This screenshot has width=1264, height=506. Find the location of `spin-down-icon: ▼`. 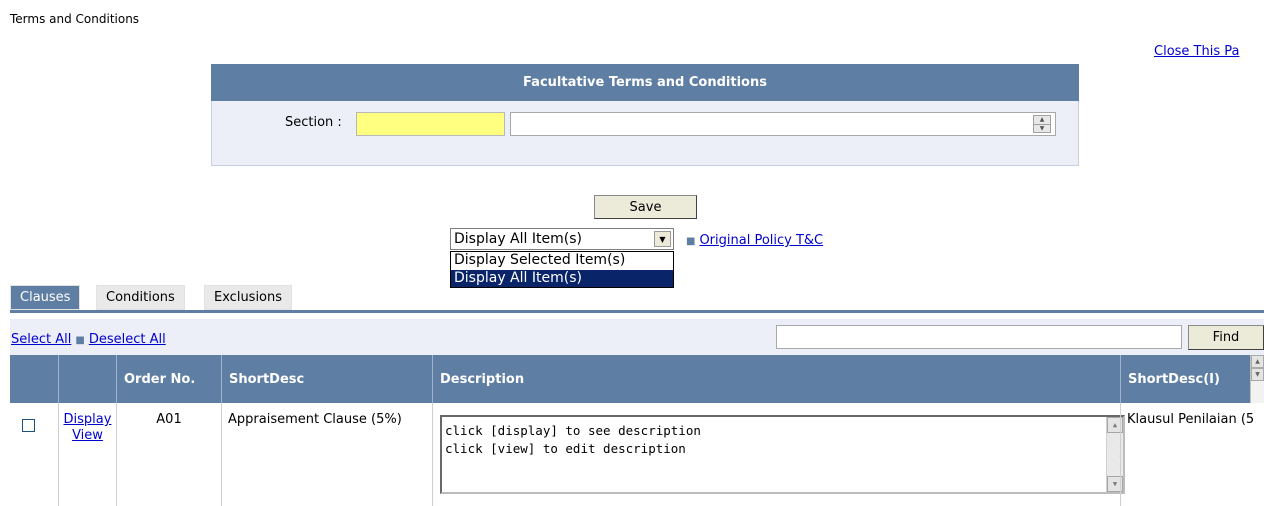

spin-down-icon: ▼ is located at coordinates (1042, 128).